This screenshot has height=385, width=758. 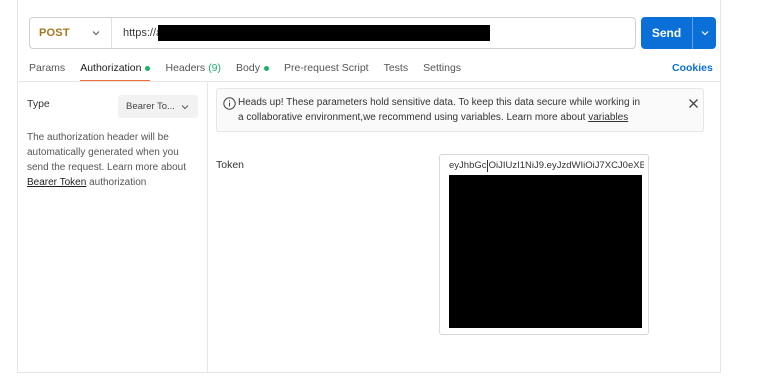 I want to click on tab-label: Authorization, so click(x=111, y=68).